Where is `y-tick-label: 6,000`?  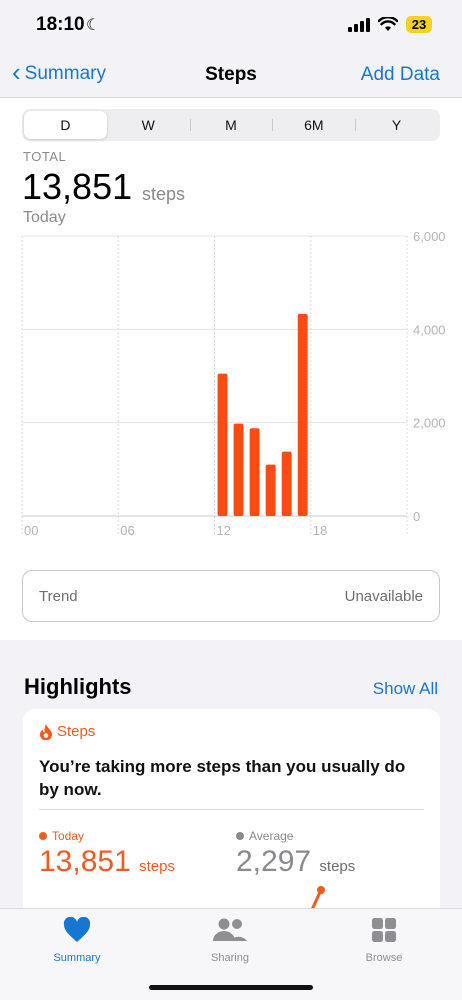 y-tick-label: 6,000 is located at coordinates (429, 236).